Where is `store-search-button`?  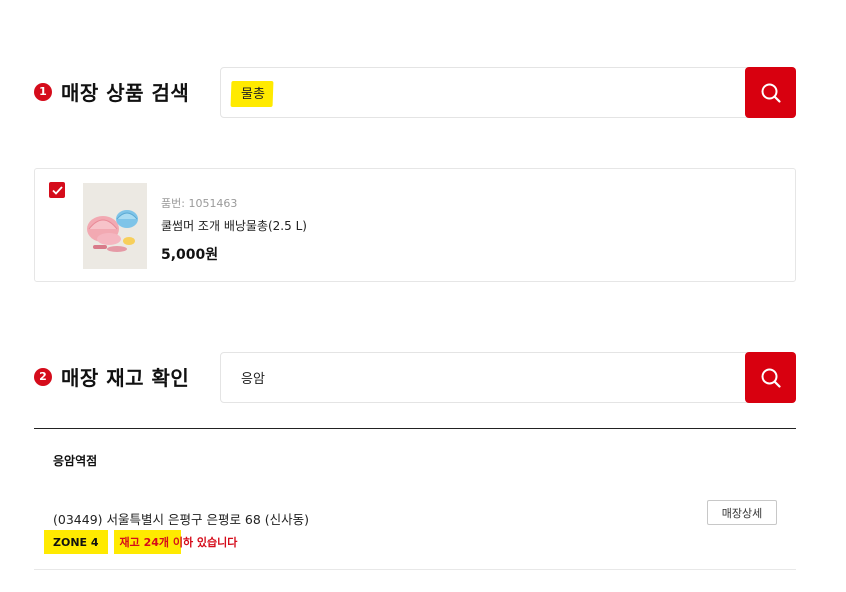 store-search-button is located at coordinates (770, 377).